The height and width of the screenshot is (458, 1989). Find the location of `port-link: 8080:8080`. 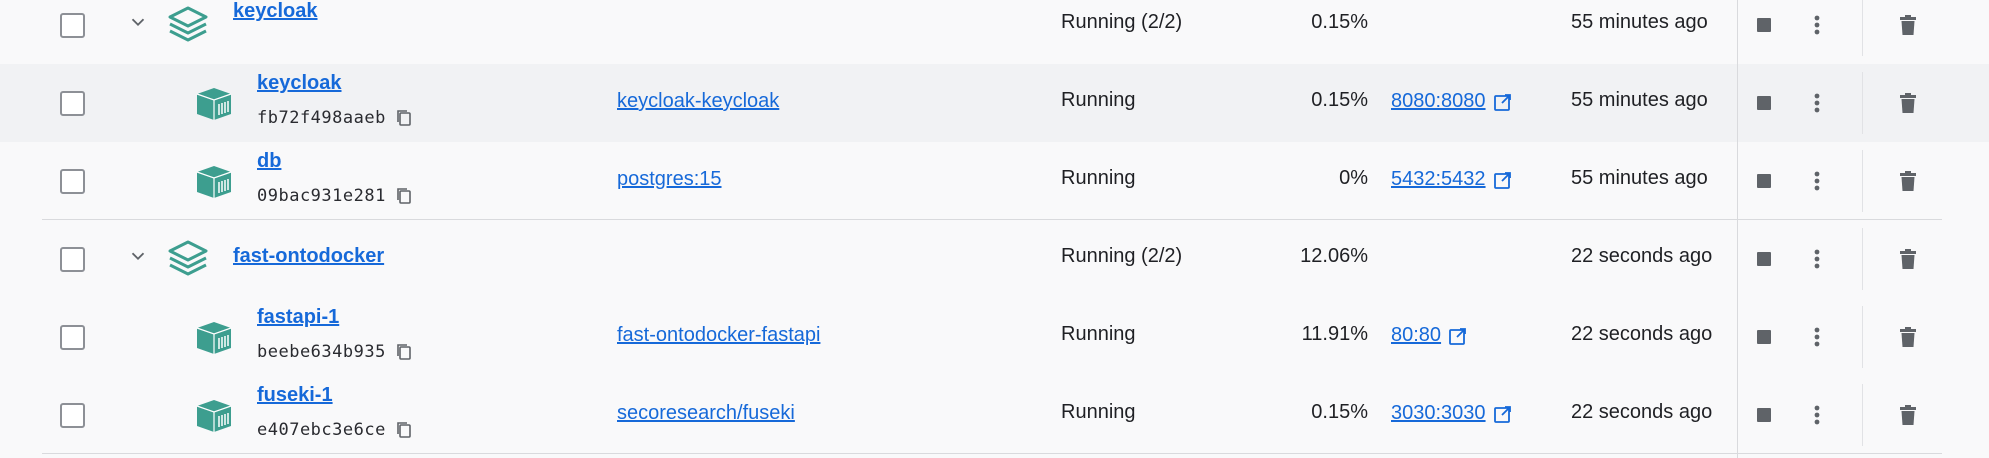

port-link: 8080:8080 is located at coordinates (1451, 101).